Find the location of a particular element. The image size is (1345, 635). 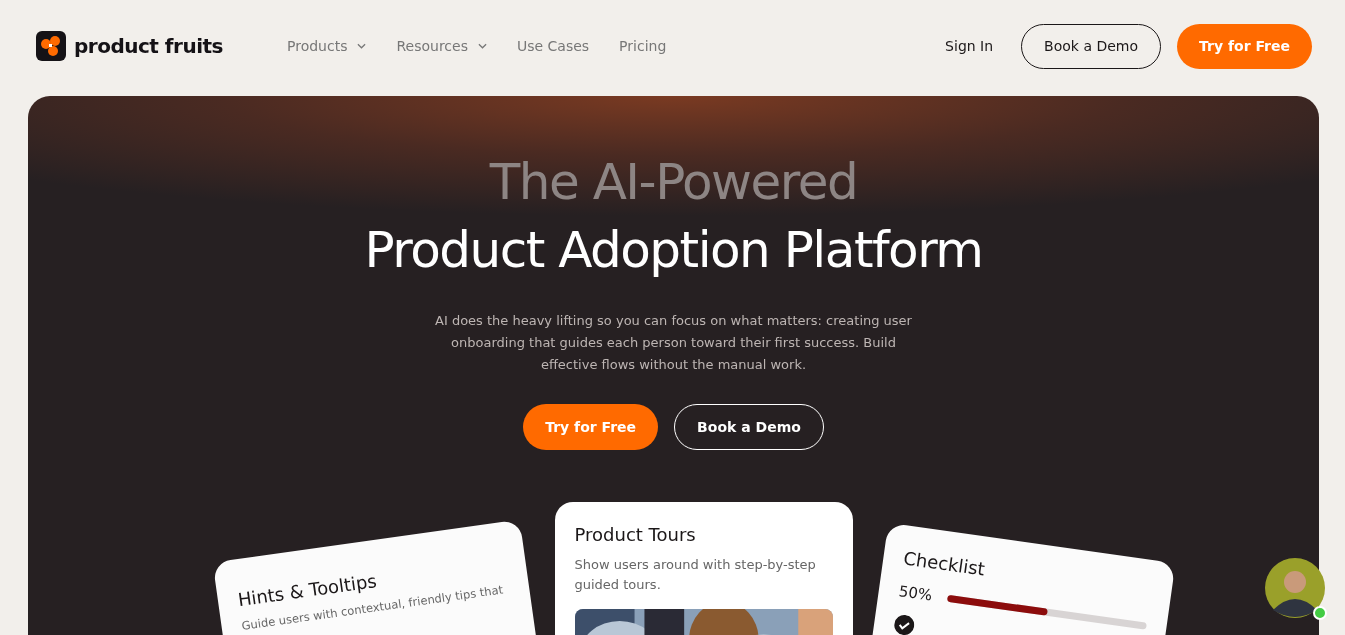

nav-link: Use Cases is located at coordinates (553, 46).